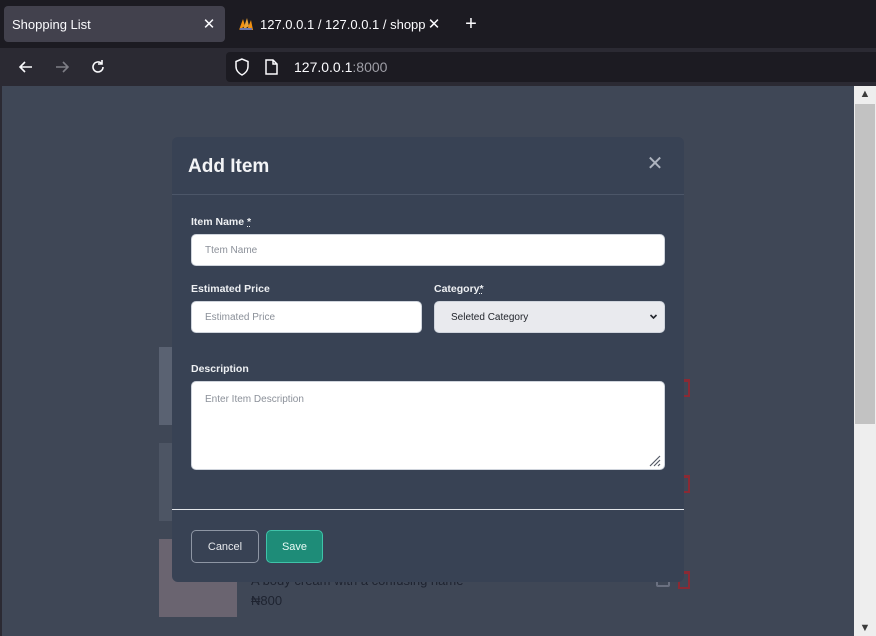 The height and width of the screenshot is (636, 876). I want to click on estimated-price-input, so click(306, 317).